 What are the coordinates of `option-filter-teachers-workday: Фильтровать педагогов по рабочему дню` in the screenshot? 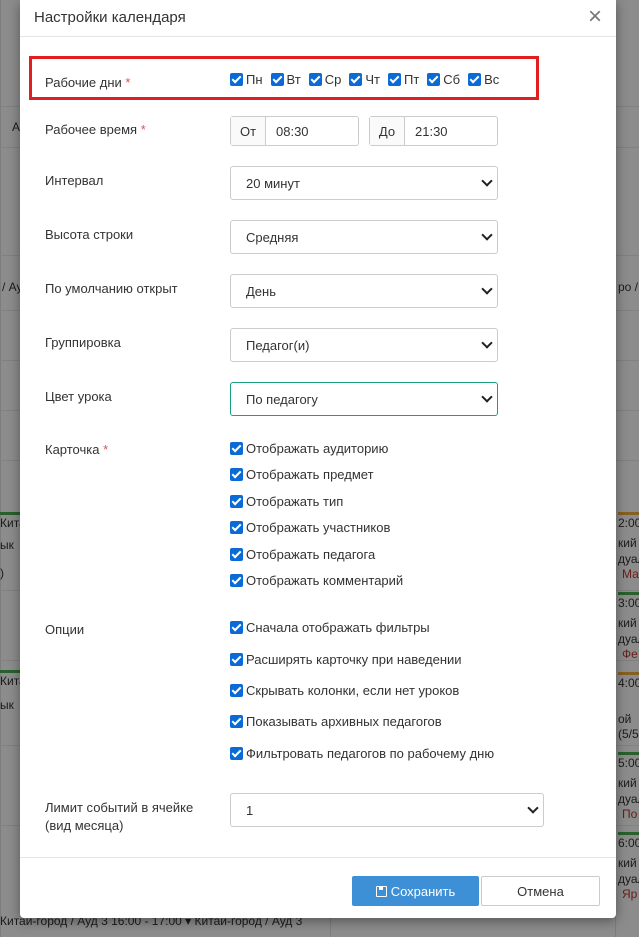 It's located at (362, 753).